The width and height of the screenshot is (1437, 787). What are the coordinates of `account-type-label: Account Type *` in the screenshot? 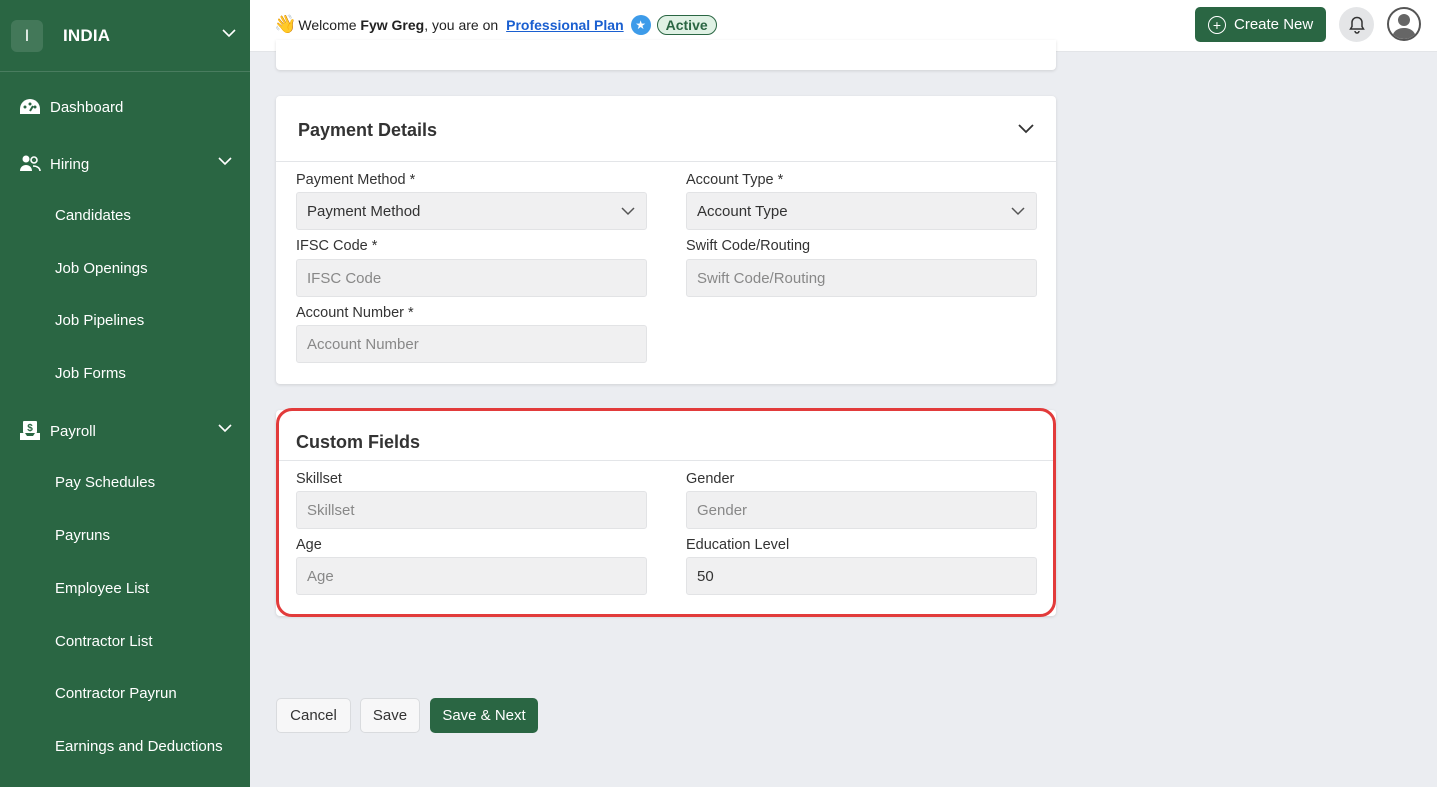 It's located at (735, 180).